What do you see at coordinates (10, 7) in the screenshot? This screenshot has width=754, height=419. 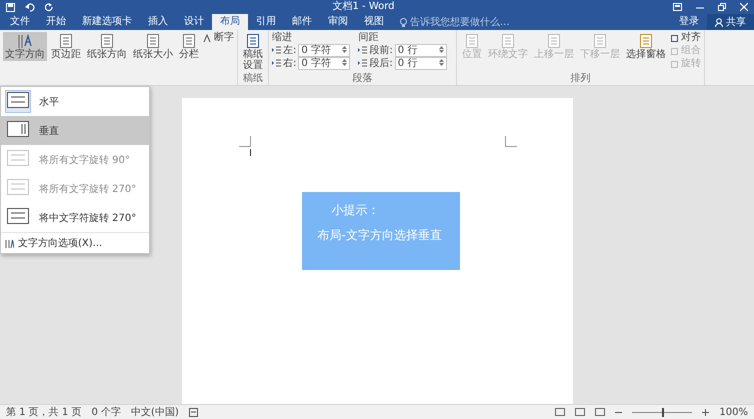 I see `save-icon` at bounding box center [10, 7].